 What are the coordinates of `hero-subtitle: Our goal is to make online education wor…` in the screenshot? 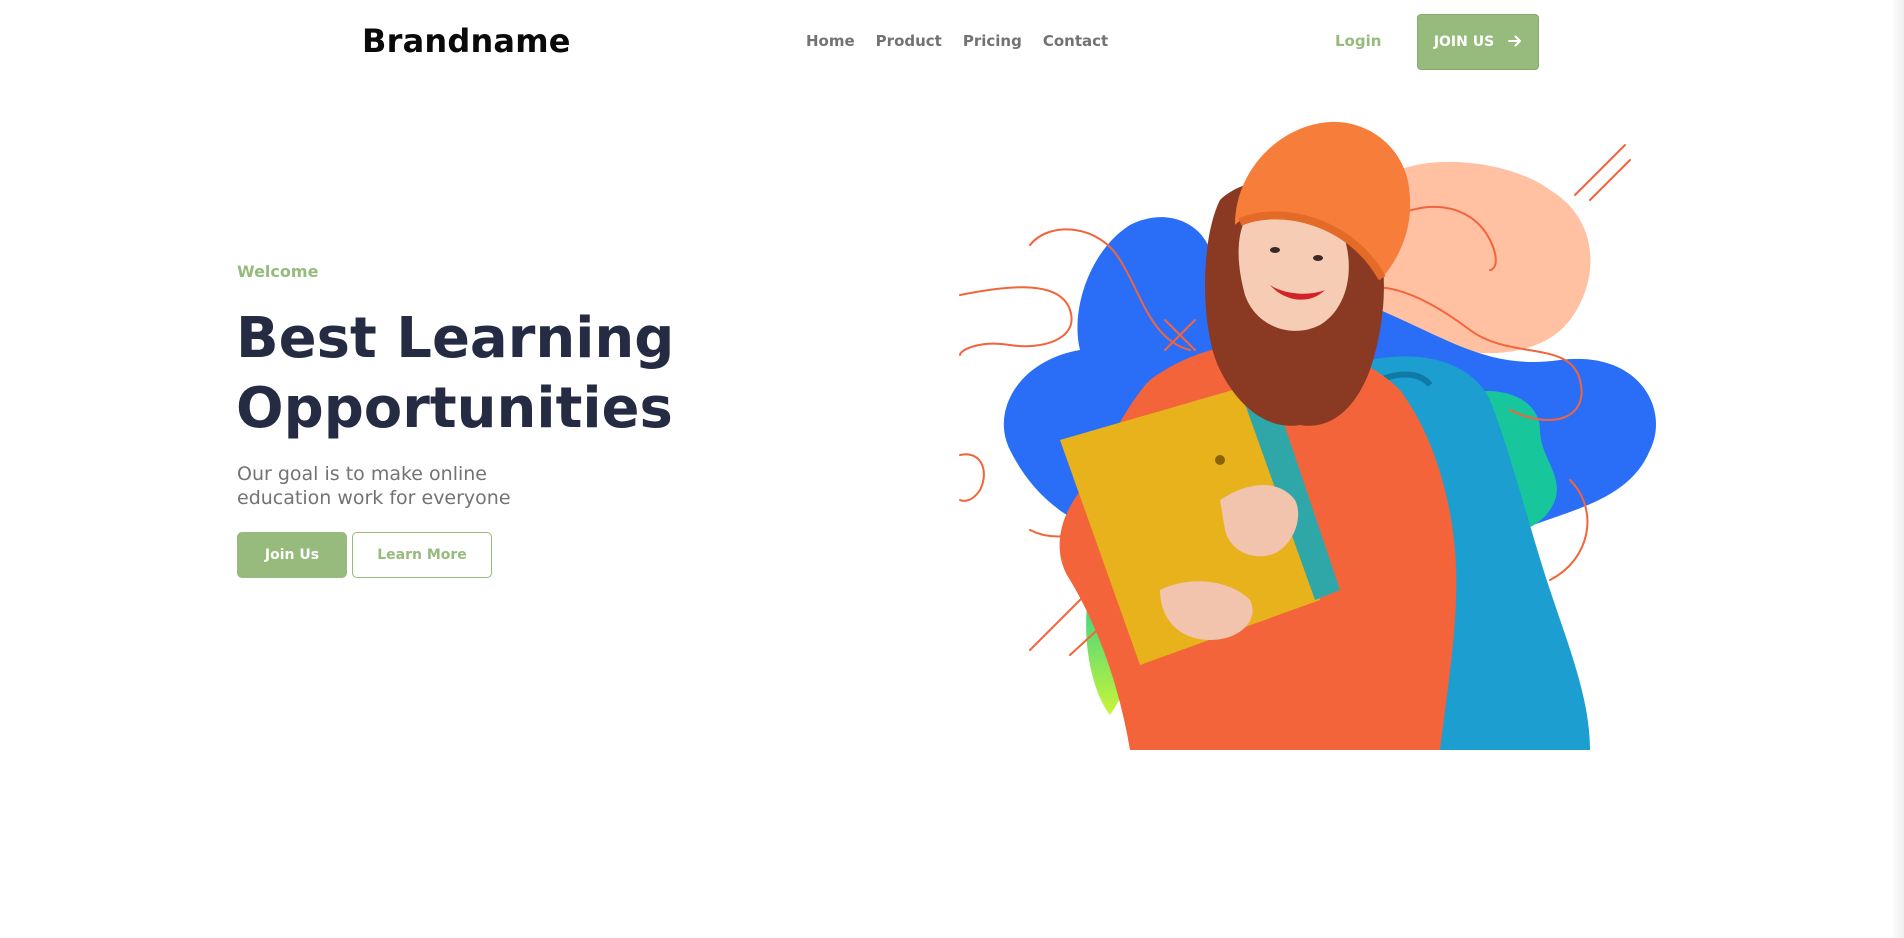 It's located at (374, 486).